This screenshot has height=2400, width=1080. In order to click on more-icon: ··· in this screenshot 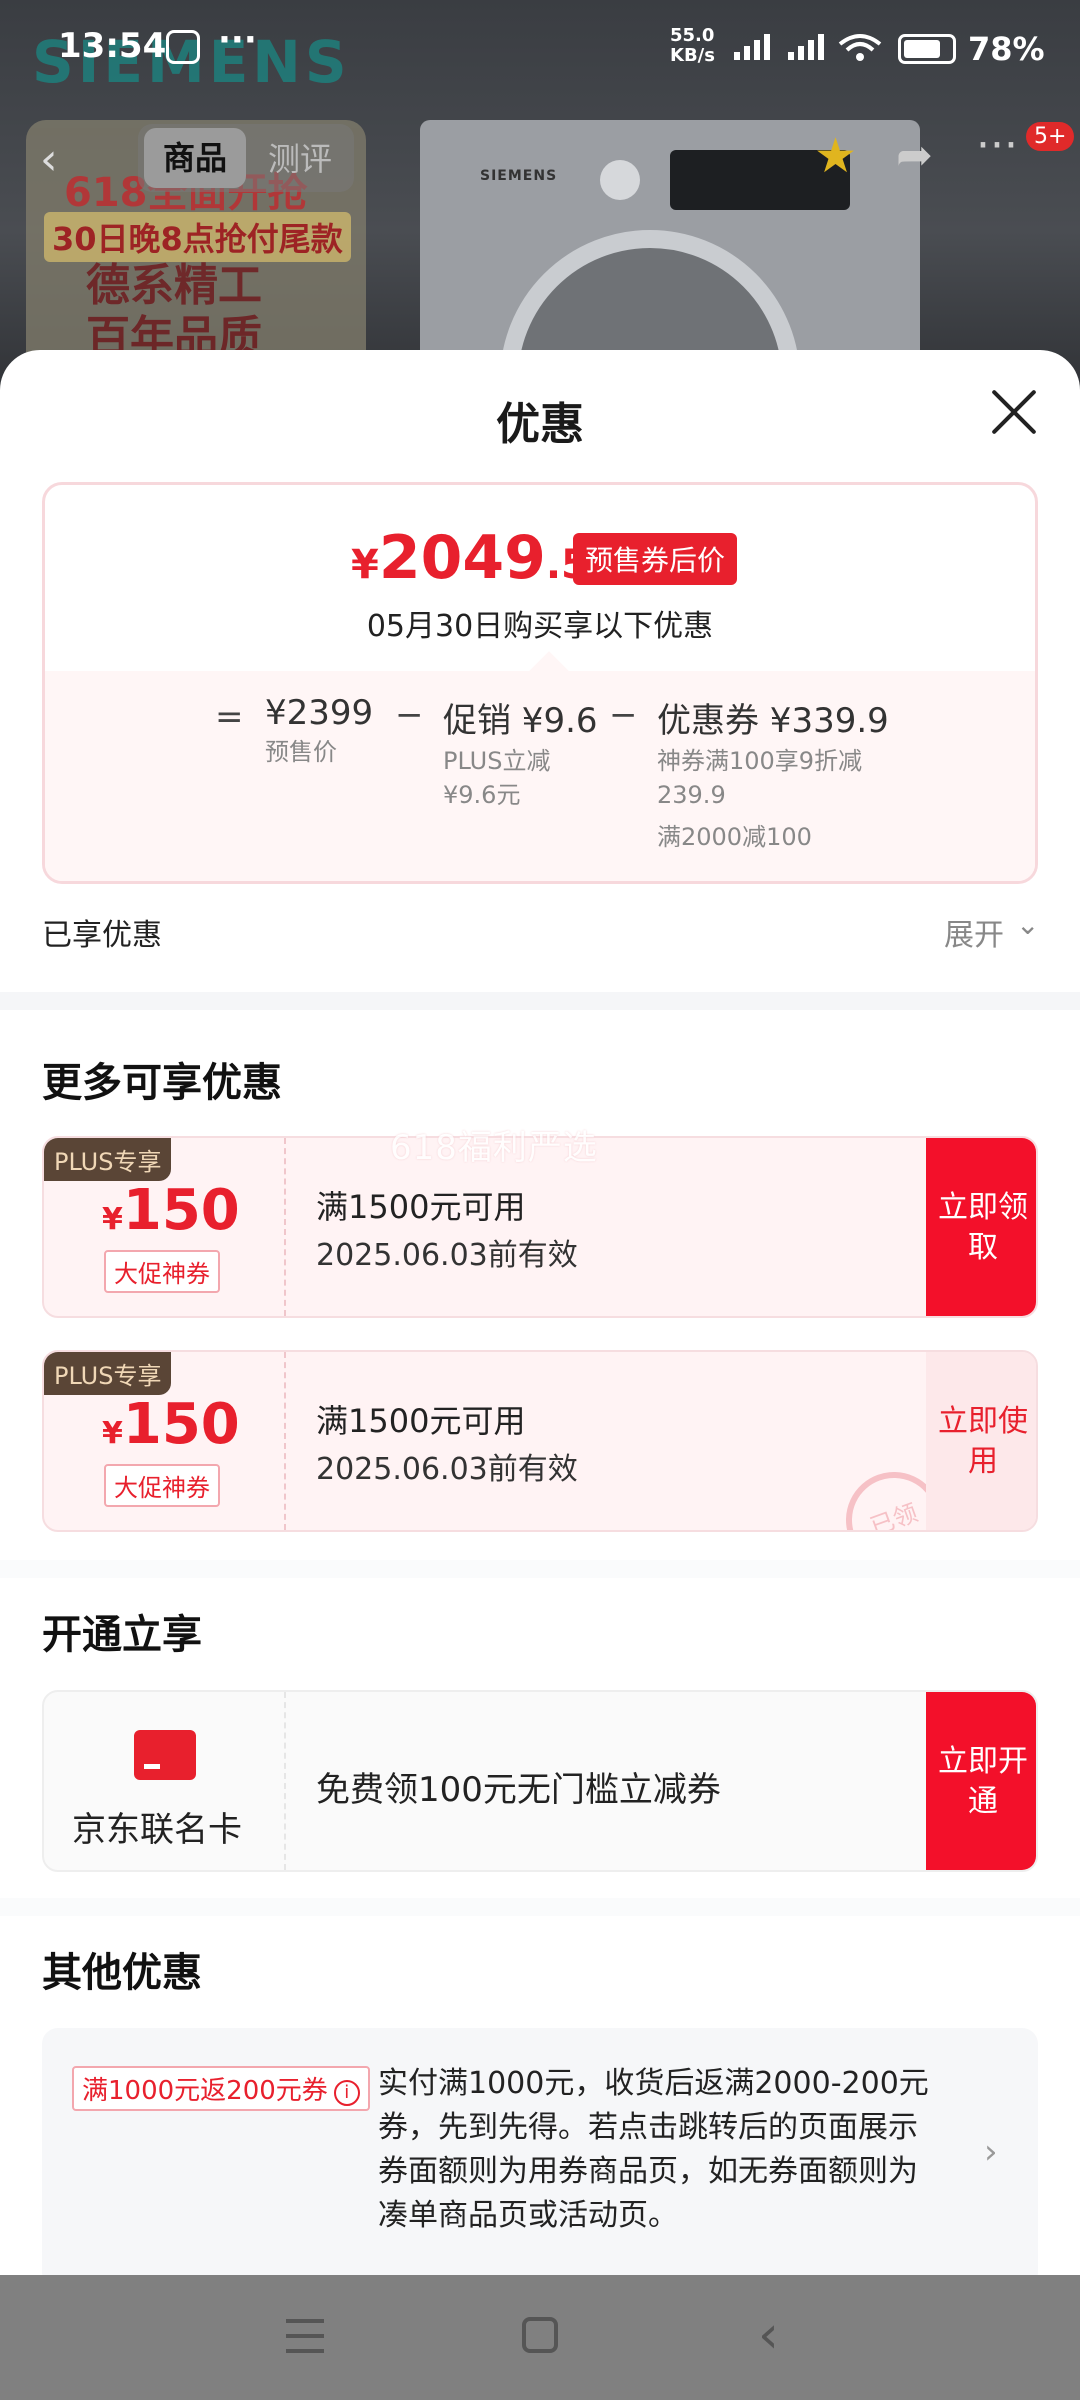, I will do `click(997, 145)`.